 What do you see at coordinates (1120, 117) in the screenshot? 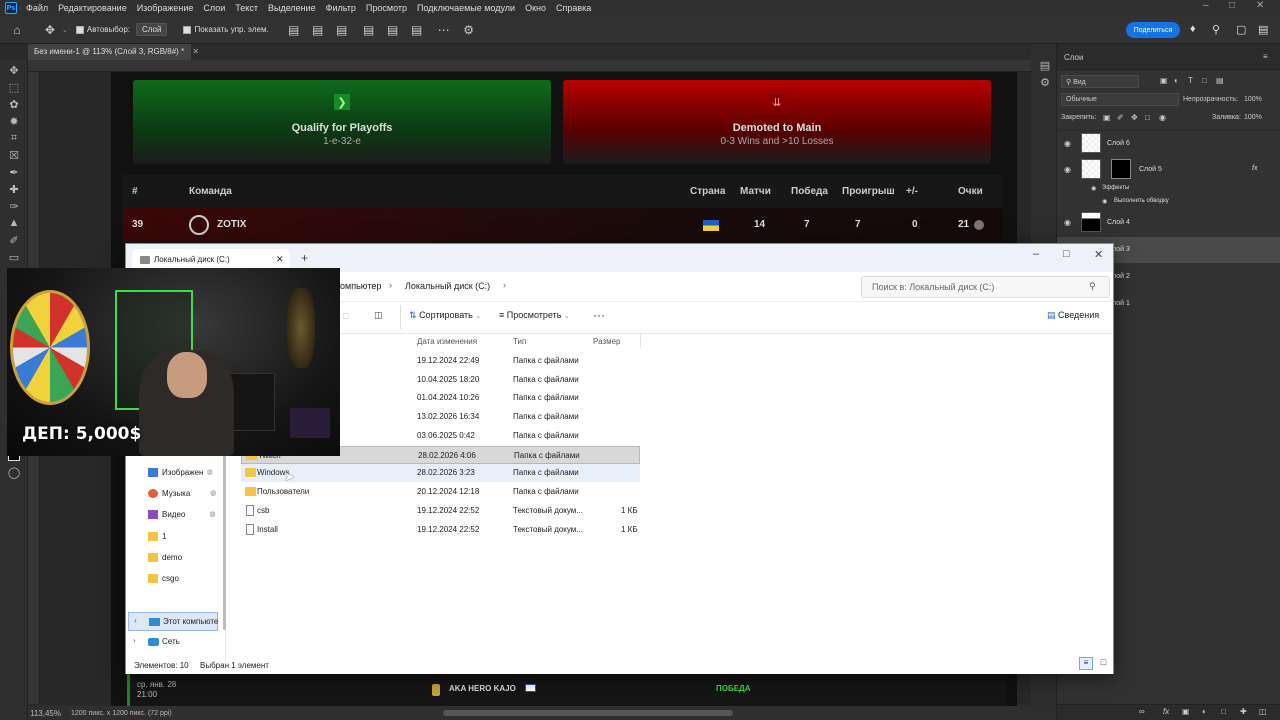
I see `lock-paint-icon: ✐` at bounding box center [1120, 117].